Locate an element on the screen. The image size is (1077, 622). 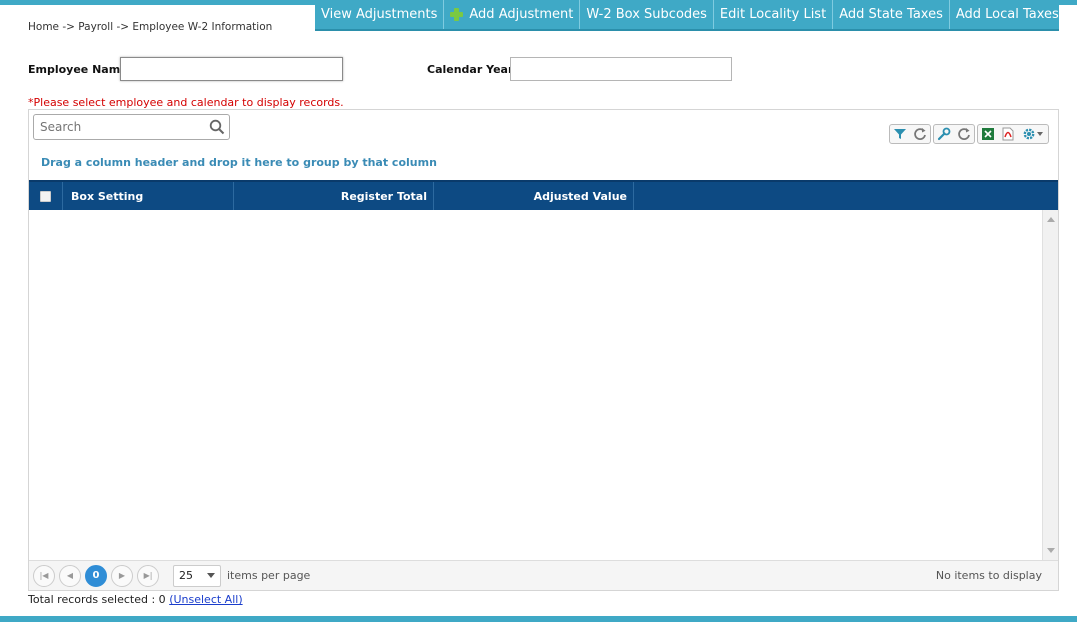
pdf-icon is located at coordinates (1008, 134).